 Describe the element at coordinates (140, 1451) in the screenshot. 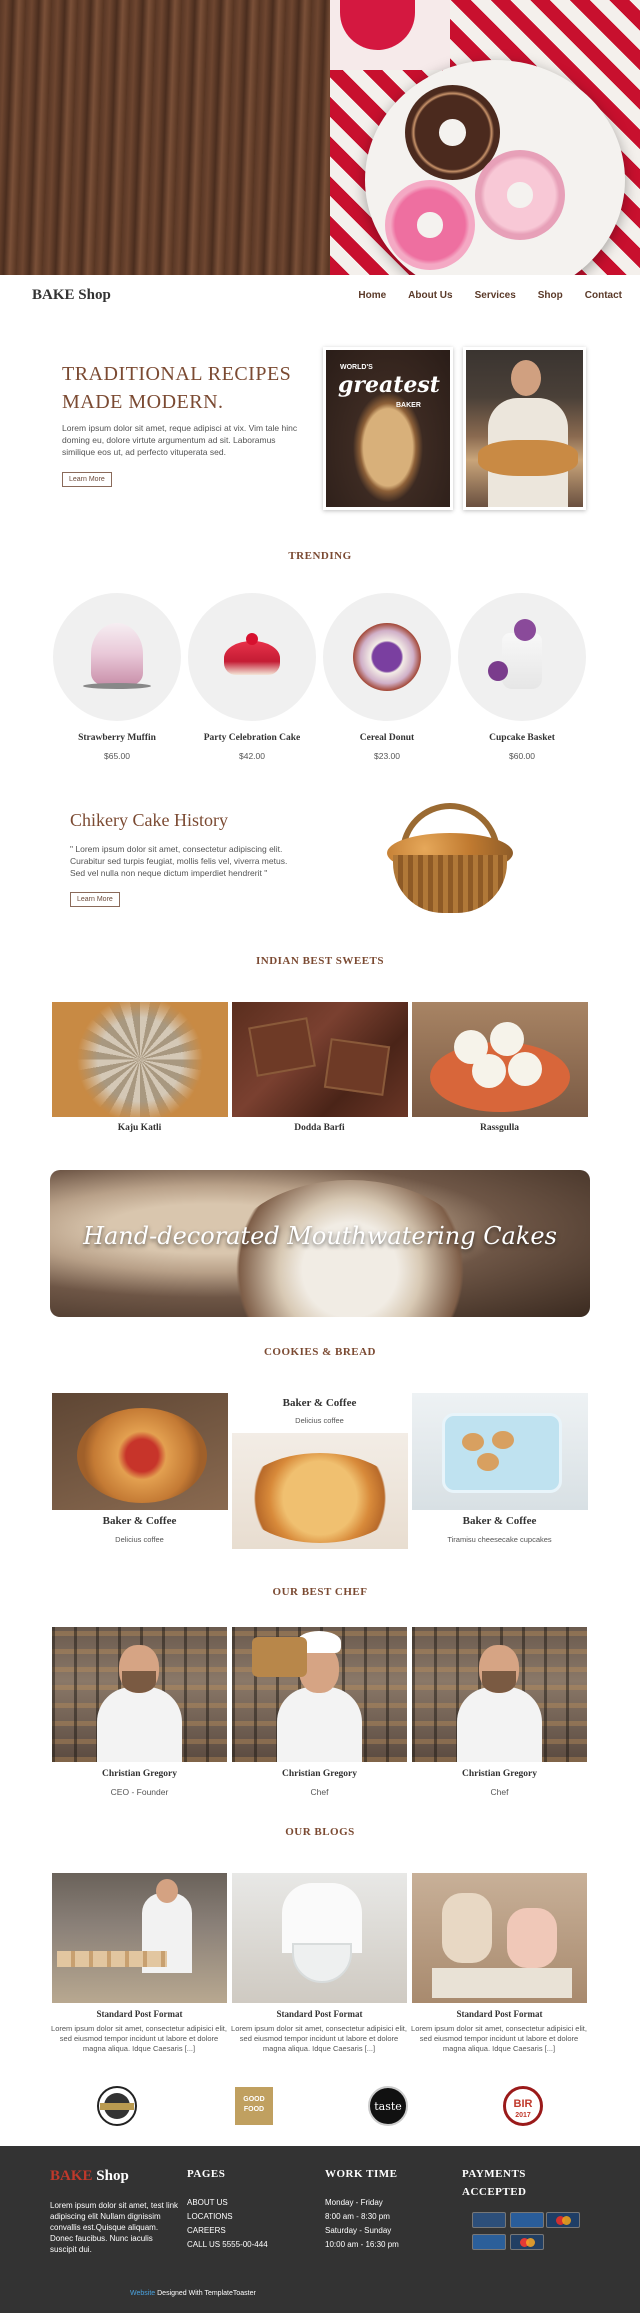

I see `galette-image` at that location.